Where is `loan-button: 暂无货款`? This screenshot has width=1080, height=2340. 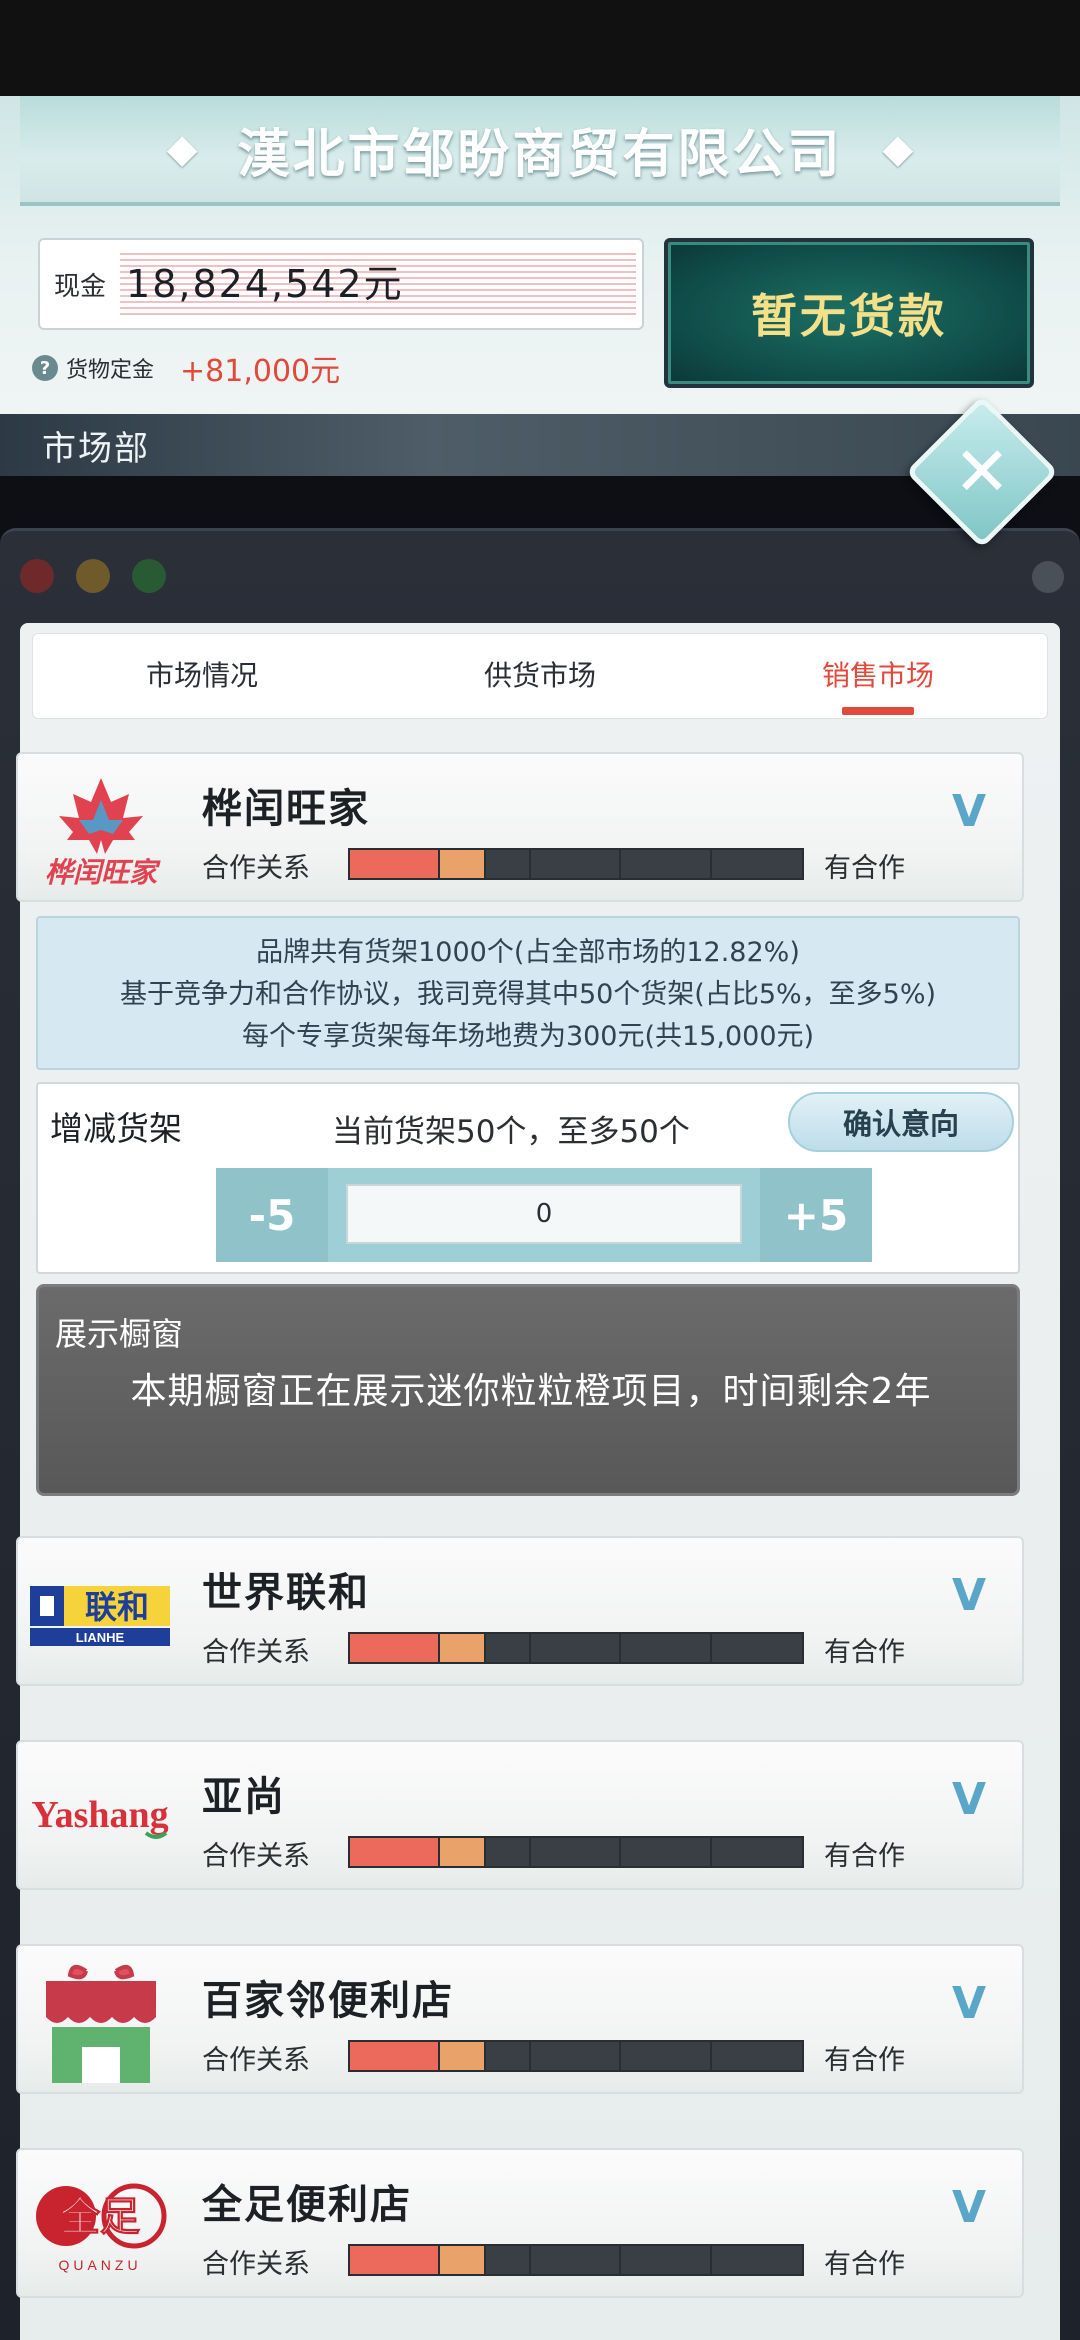
loan-button: 暂无货款 is located at coordinates (849, 313).